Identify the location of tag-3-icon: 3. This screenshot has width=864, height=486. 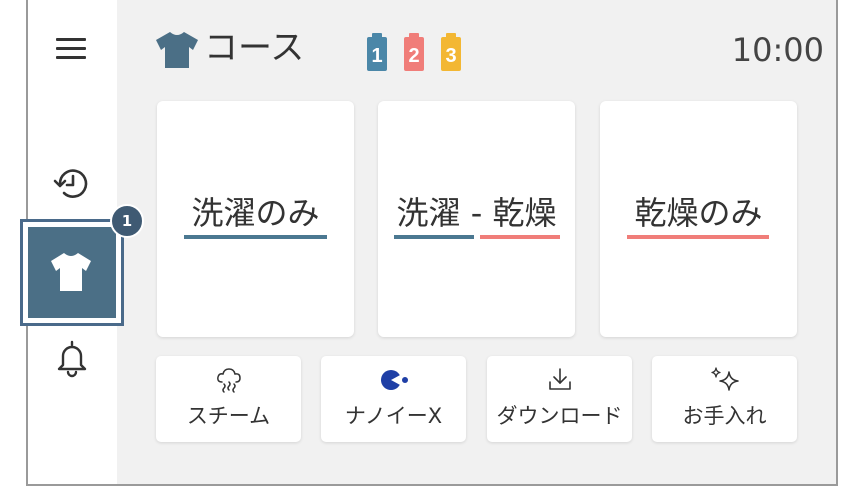
(451, 52).